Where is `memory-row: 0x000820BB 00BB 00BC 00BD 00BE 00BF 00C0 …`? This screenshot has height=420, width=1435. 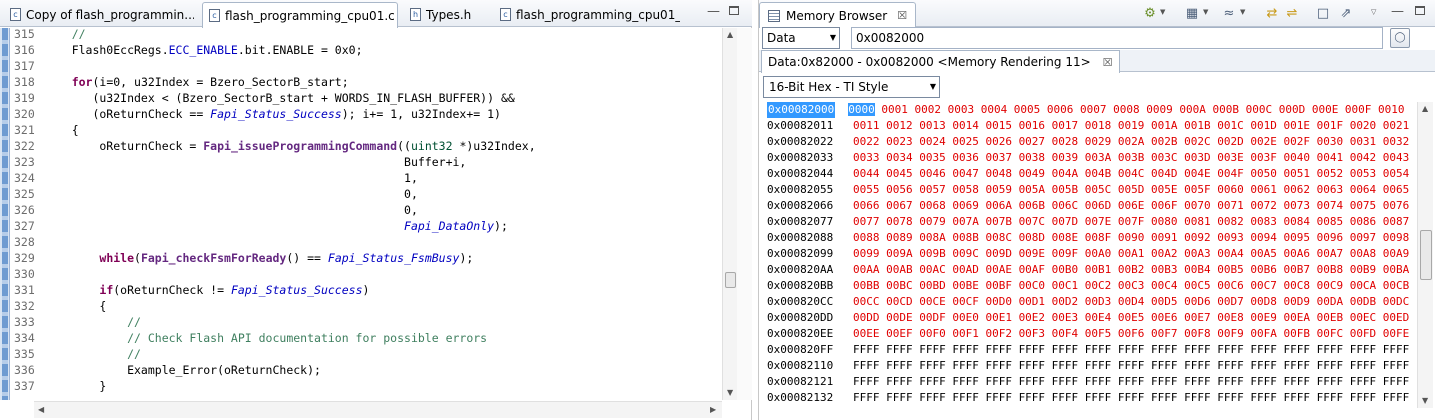
memory-row: 0x000820BB 00BB 00BC 00BD 00BE 00BF 00C0 … is located at coordinates (1088, 286).